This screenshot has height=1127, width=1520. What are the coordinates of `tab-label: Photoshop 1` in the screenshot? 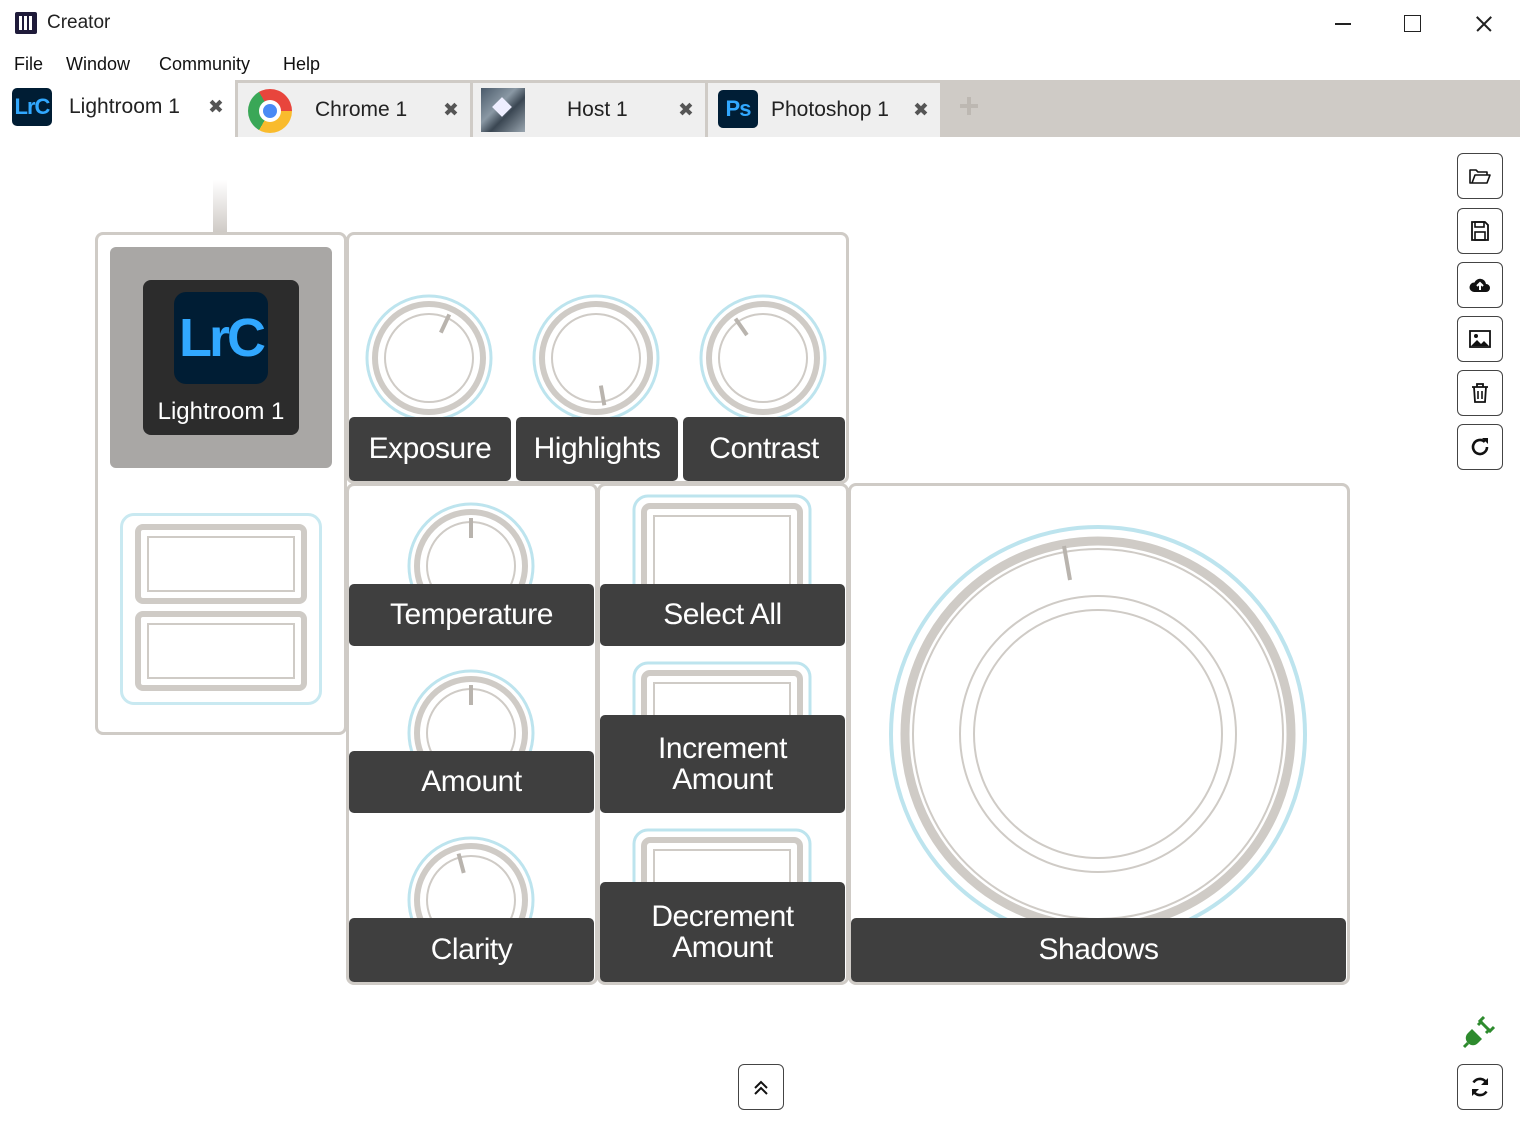 It's located at (830, 109).